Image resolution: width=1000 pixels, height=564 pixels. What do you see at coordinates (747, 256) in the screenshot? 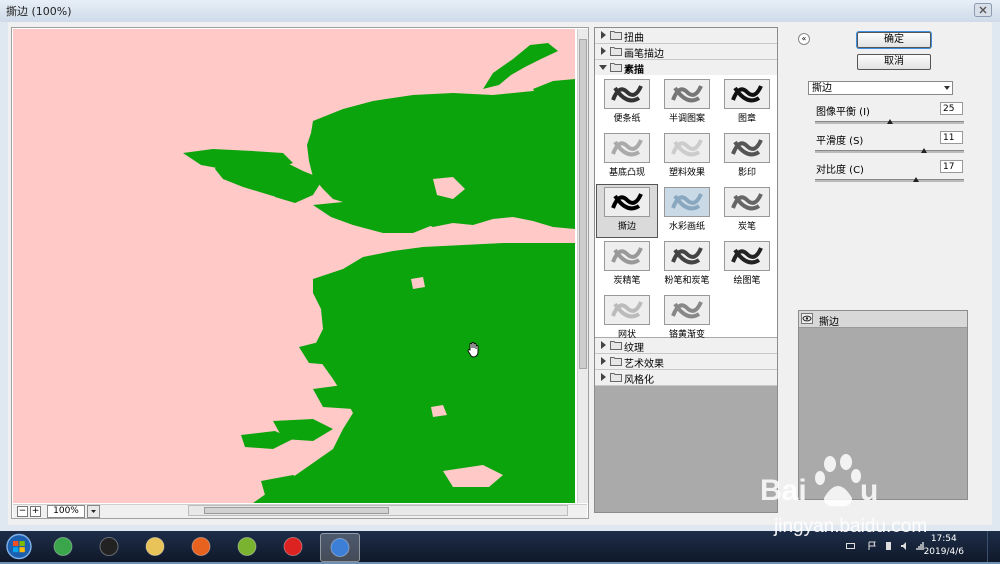
I see `graphic-pen-thumb` at bounding box center [747, 256].